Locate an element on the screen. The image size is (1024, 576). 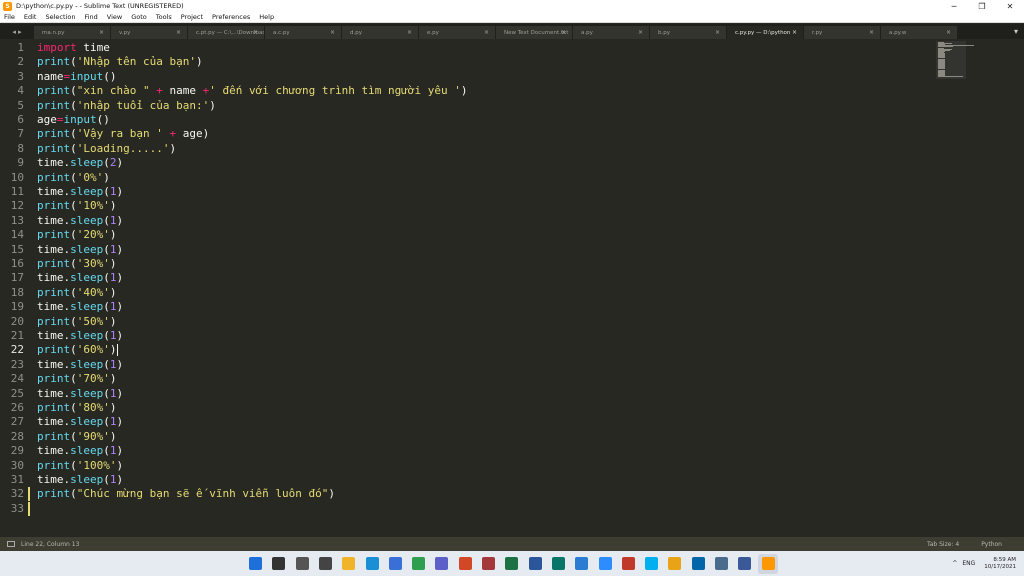
calculator-icon is located at coordinates (325, 563).